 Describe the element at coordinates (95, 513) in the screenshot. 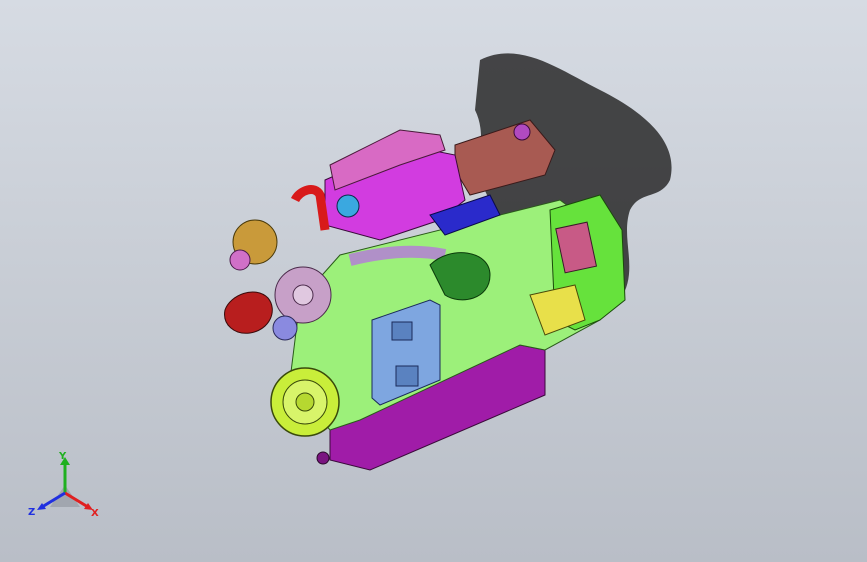

I see `x-axis-label: X` at that location.